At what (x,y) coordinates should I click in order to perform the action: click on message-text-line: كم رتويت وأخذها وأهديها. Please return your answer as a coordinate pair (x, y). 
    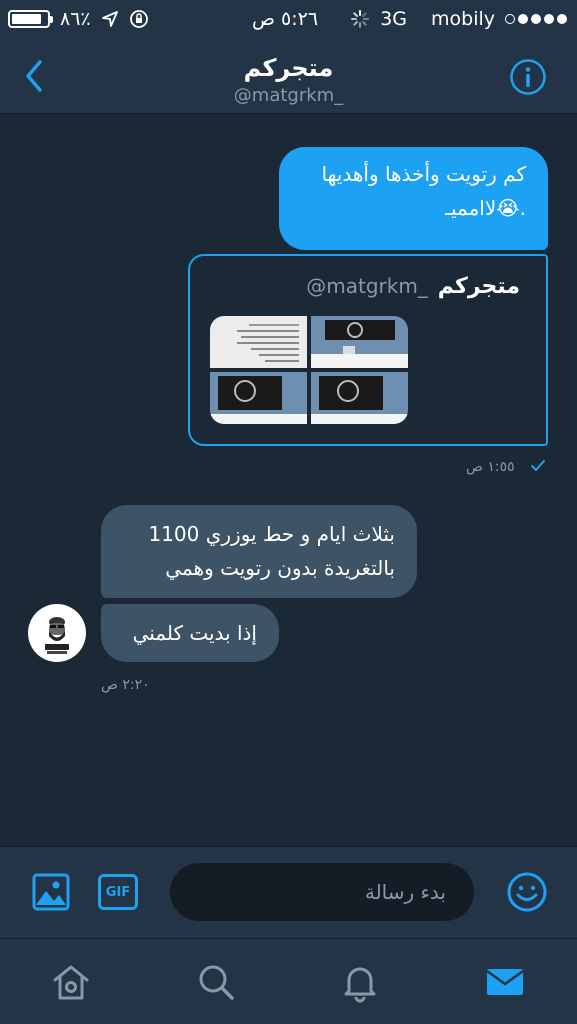
    Looking at the image, I should click on (423, 174).